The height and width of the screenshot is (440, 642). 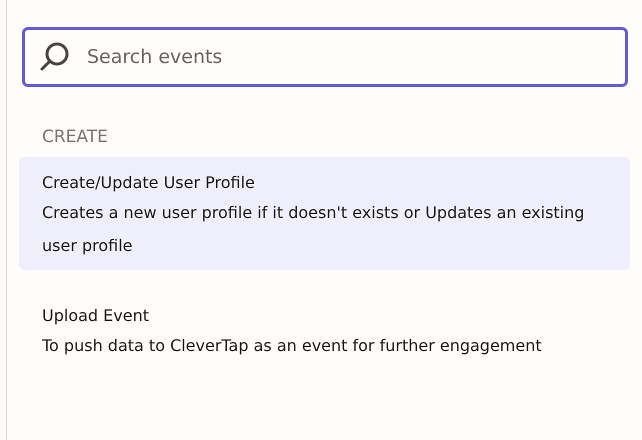 What do you see at coordinates (314, 229) in the screenshot?
I see `event-description: Creates a new user profile if it doesn't exists or Updates an existing user profile` at bounding box center [314, 229].